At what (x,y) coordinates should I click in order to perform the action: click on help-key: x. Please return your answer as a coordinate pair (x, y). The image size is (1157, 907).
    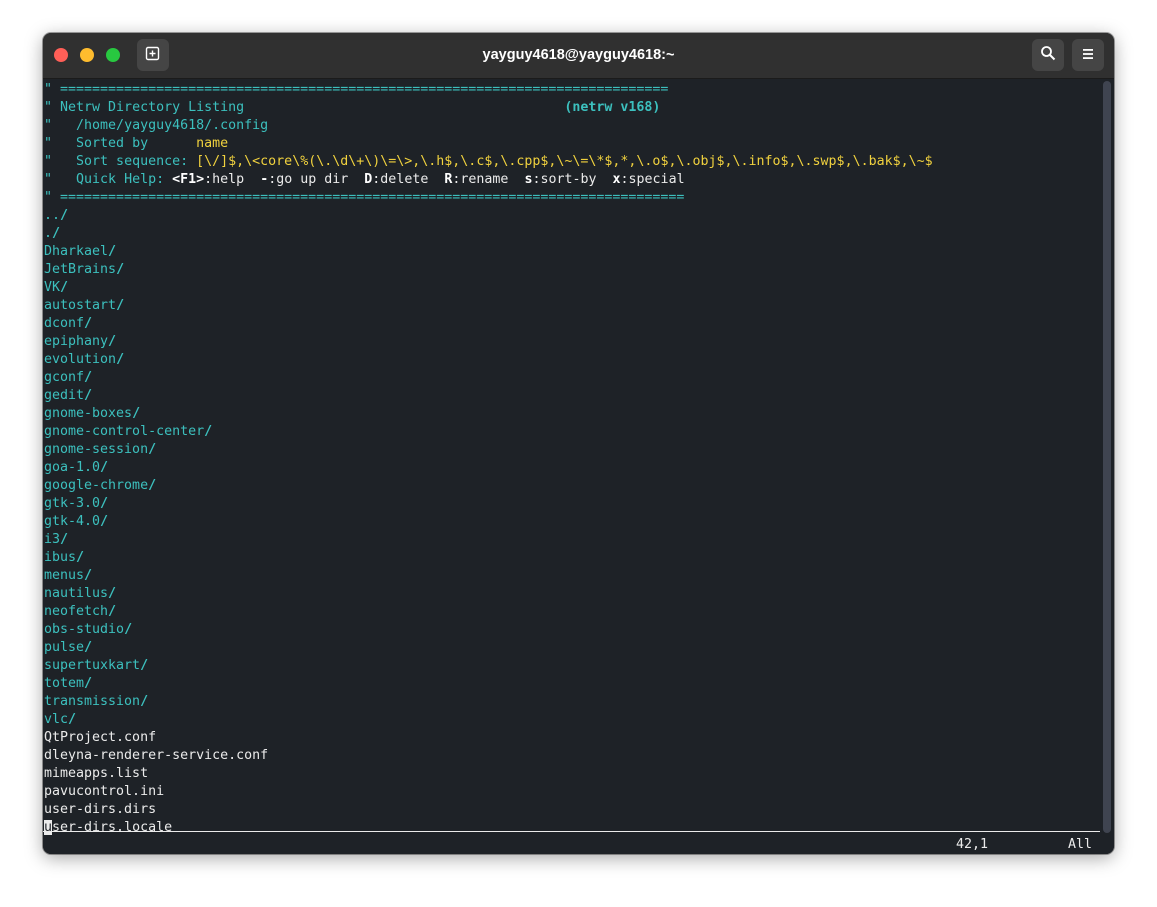
    Looking at the image, I should click on (616, 179).